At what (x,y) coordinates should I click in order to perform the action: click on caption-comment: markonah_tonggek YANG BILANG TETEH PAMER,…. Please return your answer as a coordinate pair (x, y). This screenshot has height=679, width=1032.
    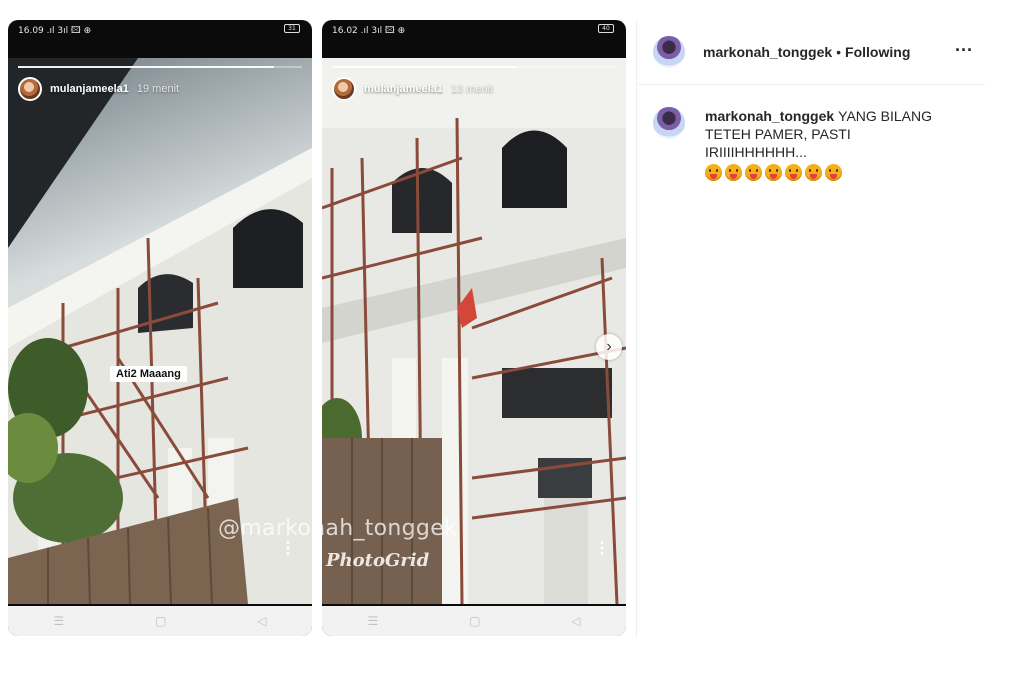
    Looking at the image, I should click on (811, 133).